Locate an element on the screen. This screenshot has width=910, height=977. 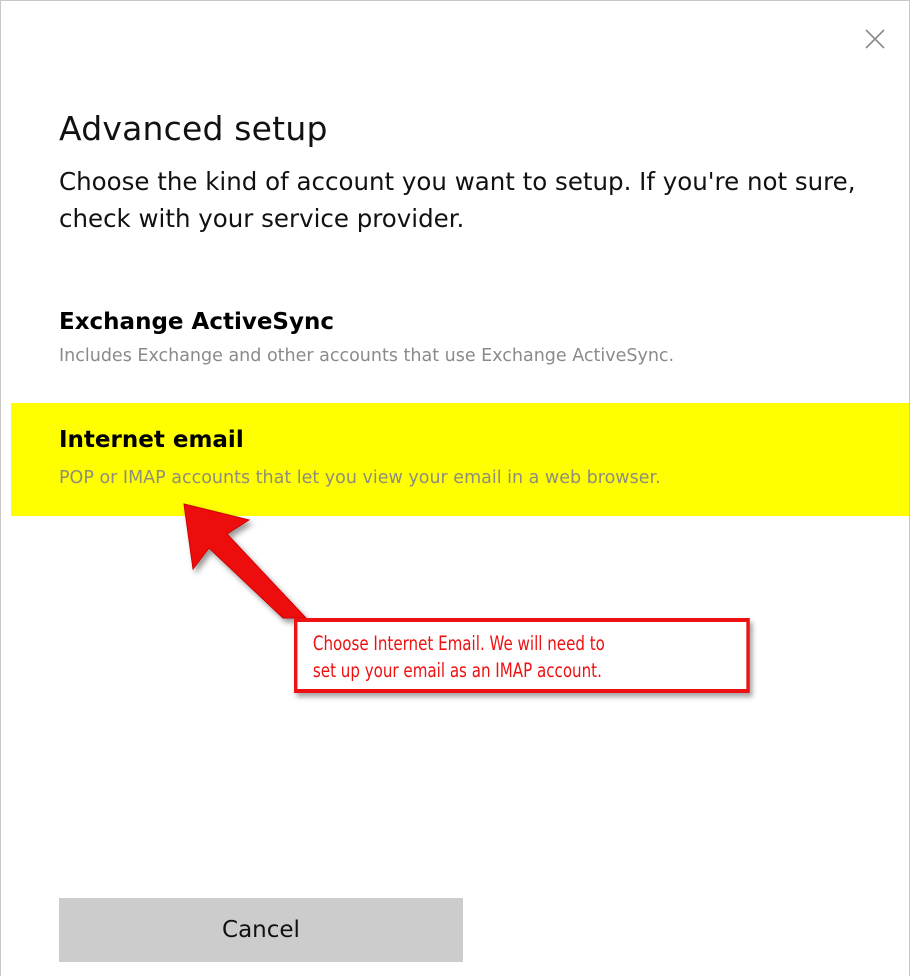
option-title: Internet email is located at coordinates (151, 440).